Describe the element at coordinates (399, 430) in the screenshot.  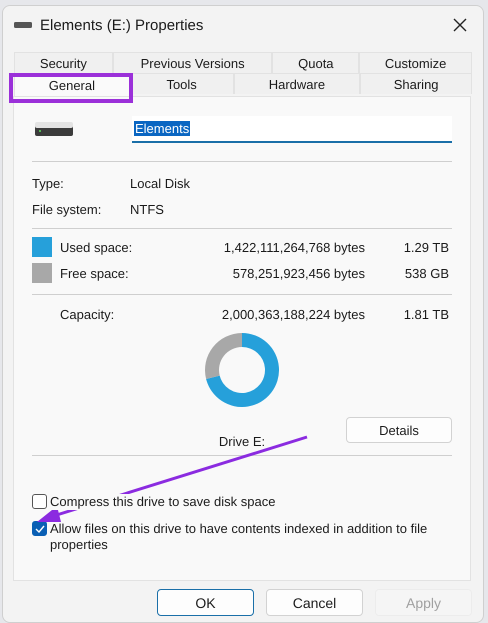
I see `details-button: Details` at that location.